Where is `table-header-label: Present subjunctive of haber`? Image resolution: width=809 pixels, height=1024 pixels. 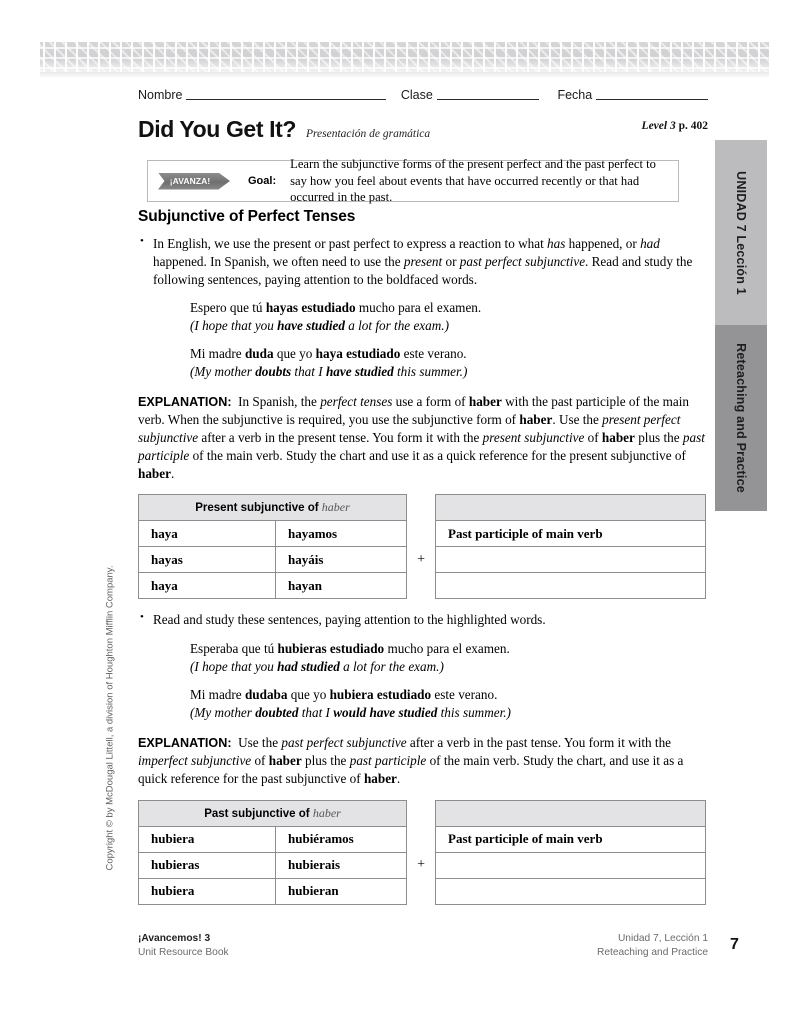 table-header-label: Present subjunctive of haber is located at coordinates (272, 508).